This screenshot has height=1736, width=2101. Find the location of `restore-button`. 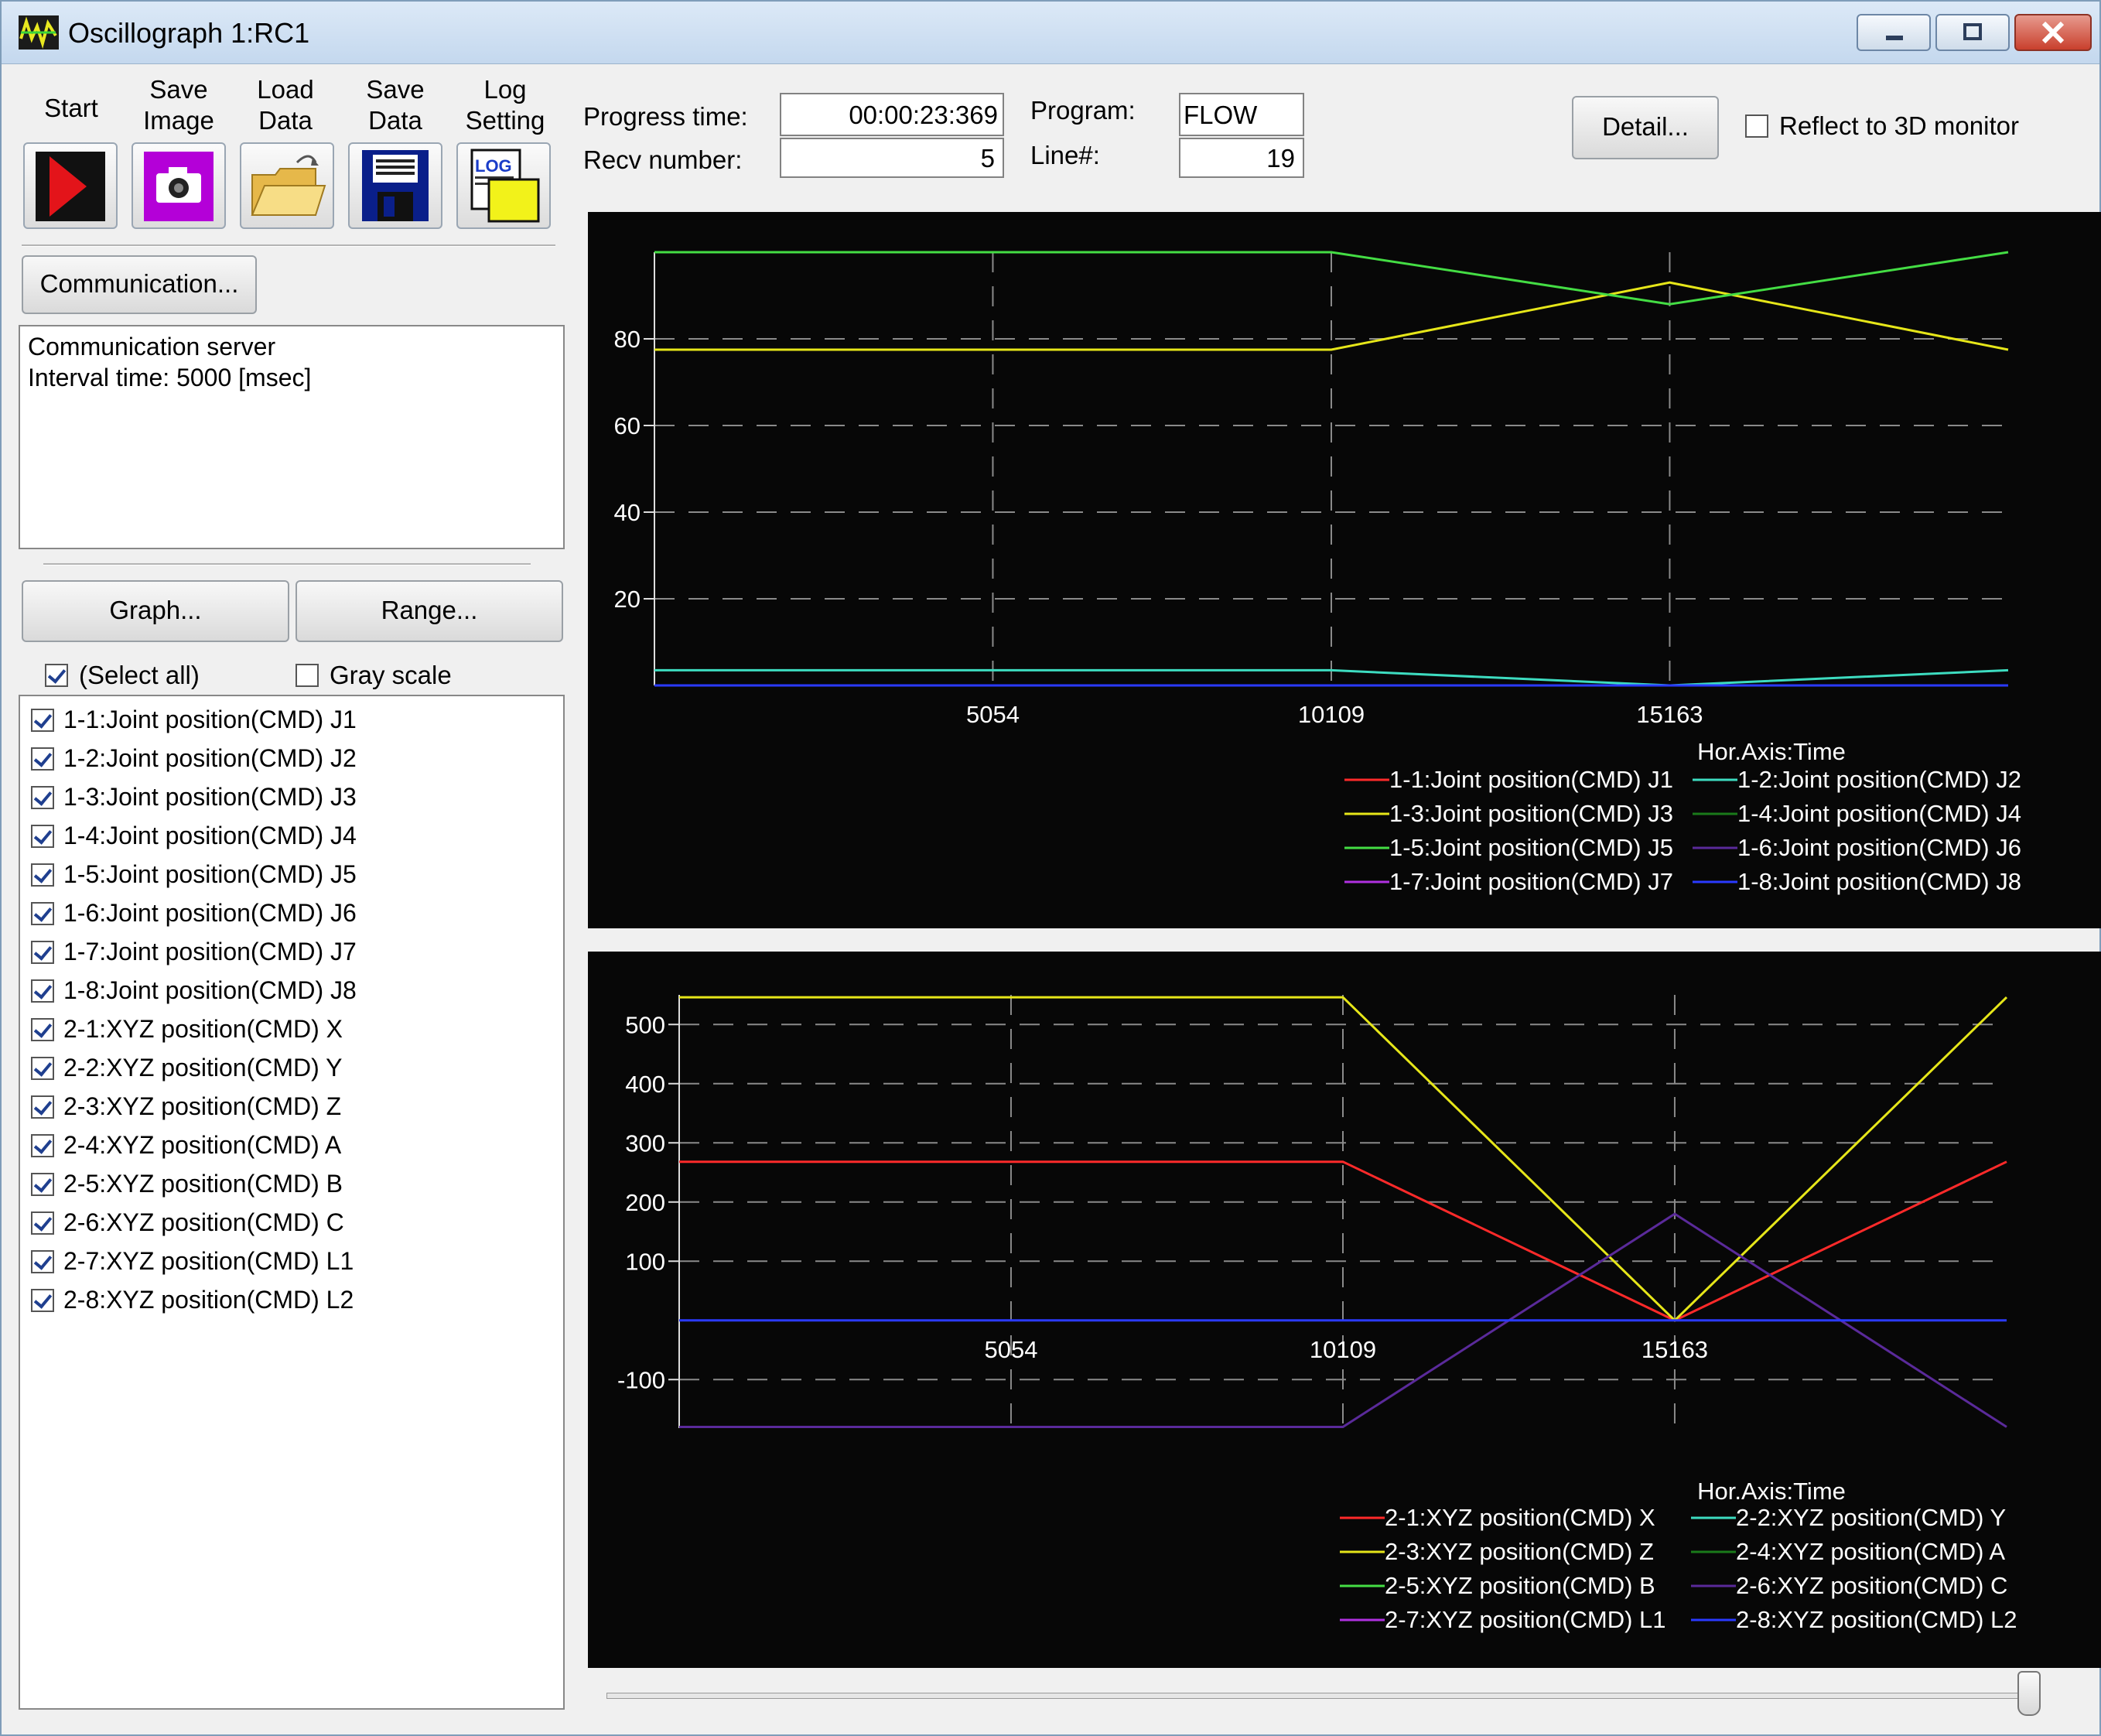

restore-button is located at coordinates (1972, 32).